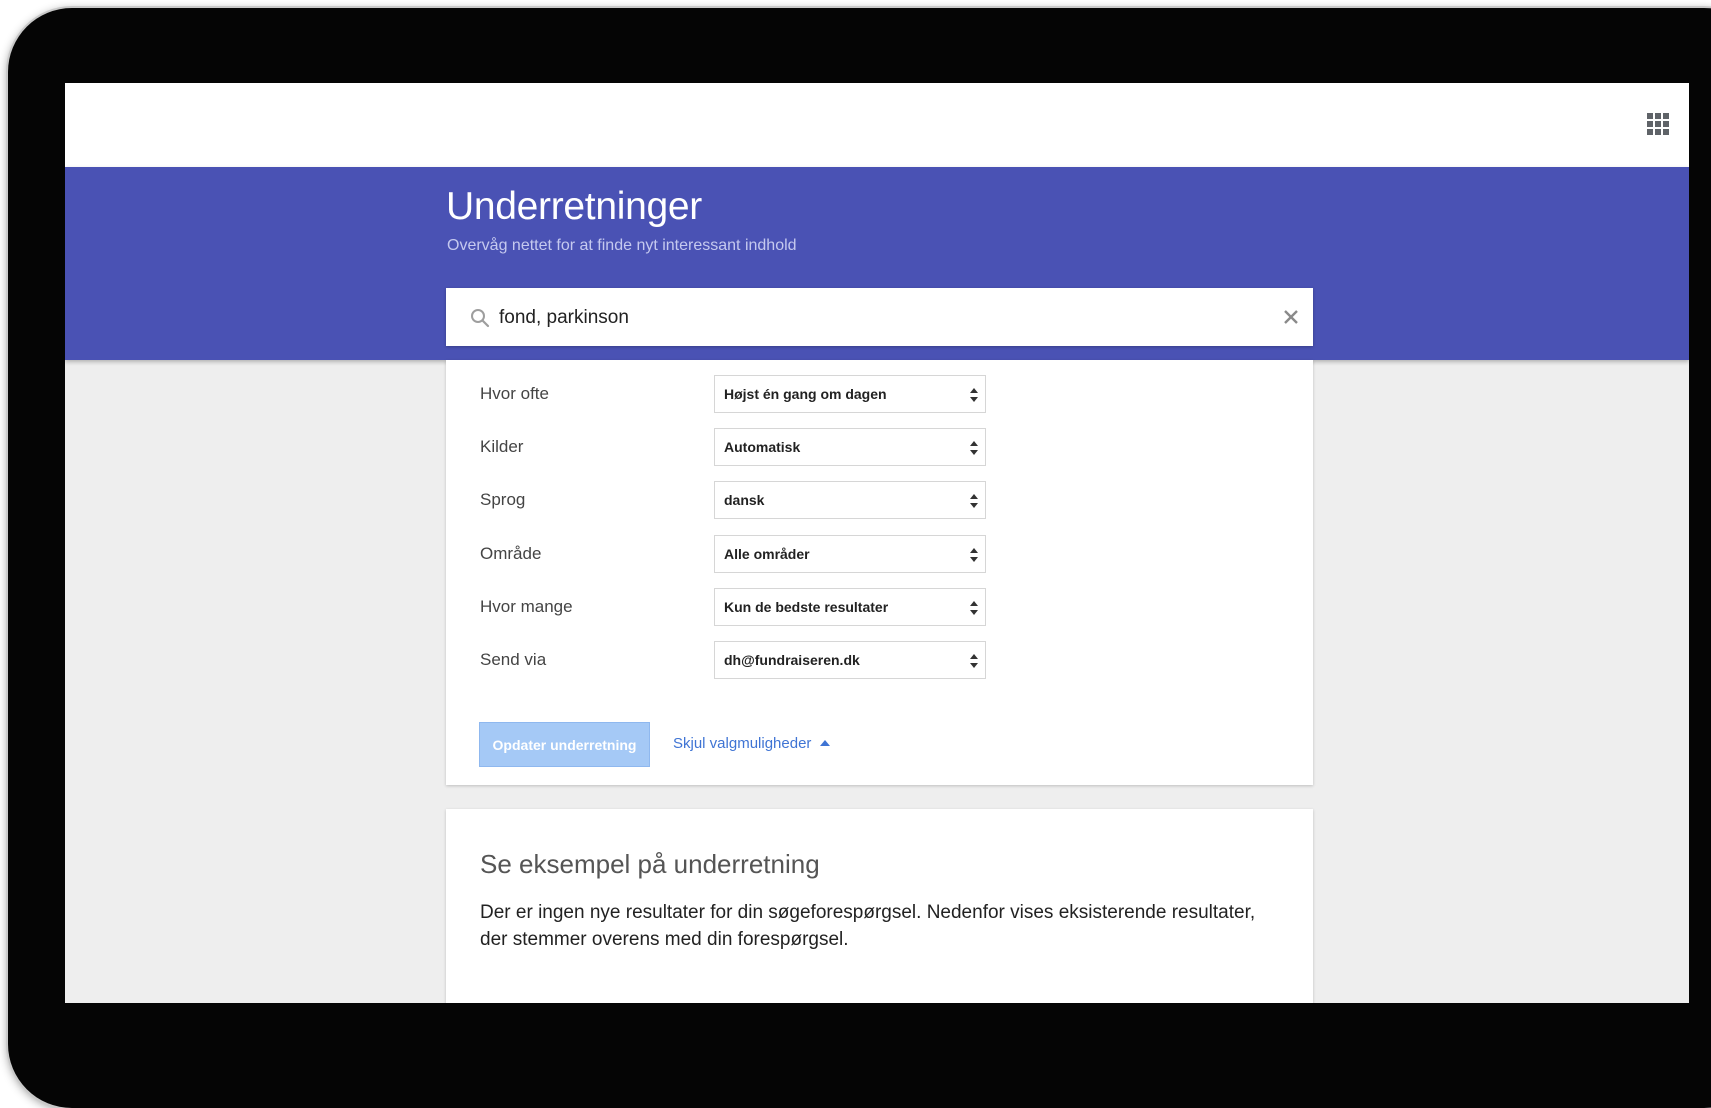  I want to click on frequency-select: Højst én gang om dagen, so click(850, 394).